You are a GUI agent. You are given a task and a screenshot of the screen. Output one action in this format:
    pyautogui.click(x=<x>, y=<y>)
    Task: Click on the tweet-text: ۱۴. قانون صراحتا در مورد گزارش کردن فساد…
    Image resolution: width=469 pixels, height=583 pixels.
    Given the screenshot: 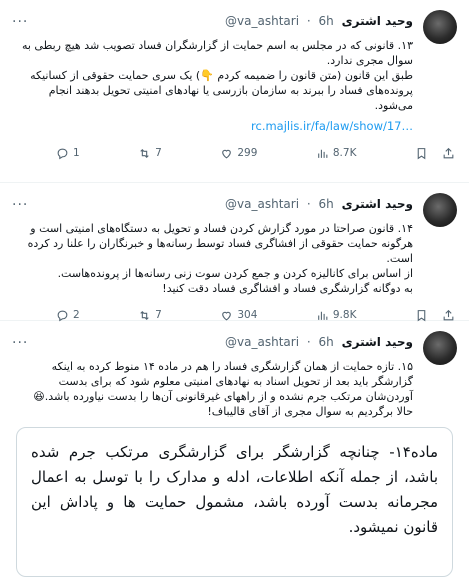 What is the action you would take?
    pyautogui.click(x=234, y=258)
    